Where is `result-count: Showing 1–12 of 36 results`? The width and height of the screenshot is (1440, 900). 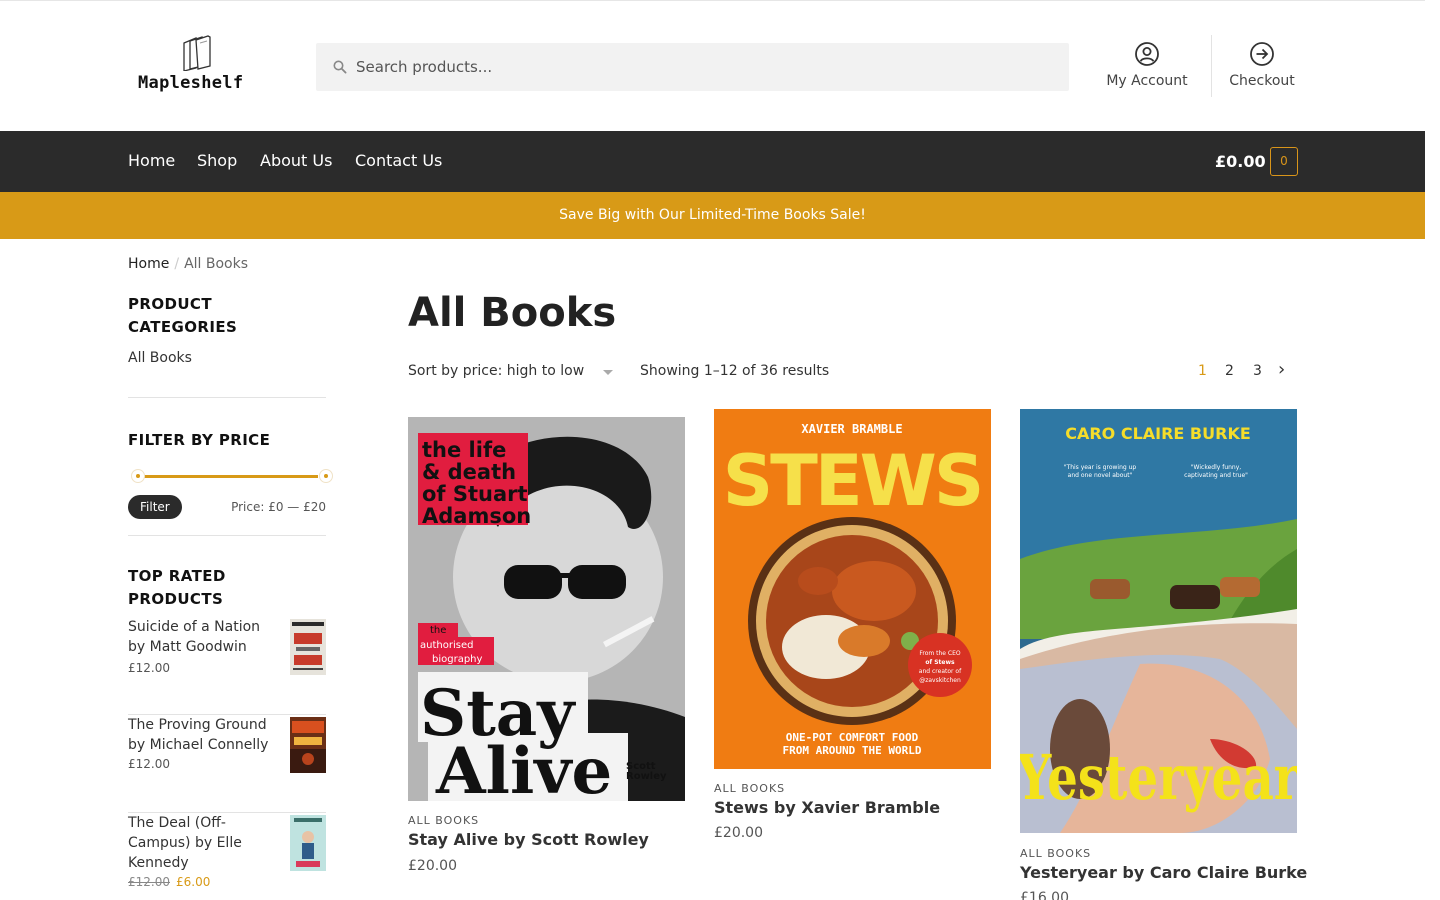
result-count: Showing 1–12 of 36 results is located at coordinates (735, 371).